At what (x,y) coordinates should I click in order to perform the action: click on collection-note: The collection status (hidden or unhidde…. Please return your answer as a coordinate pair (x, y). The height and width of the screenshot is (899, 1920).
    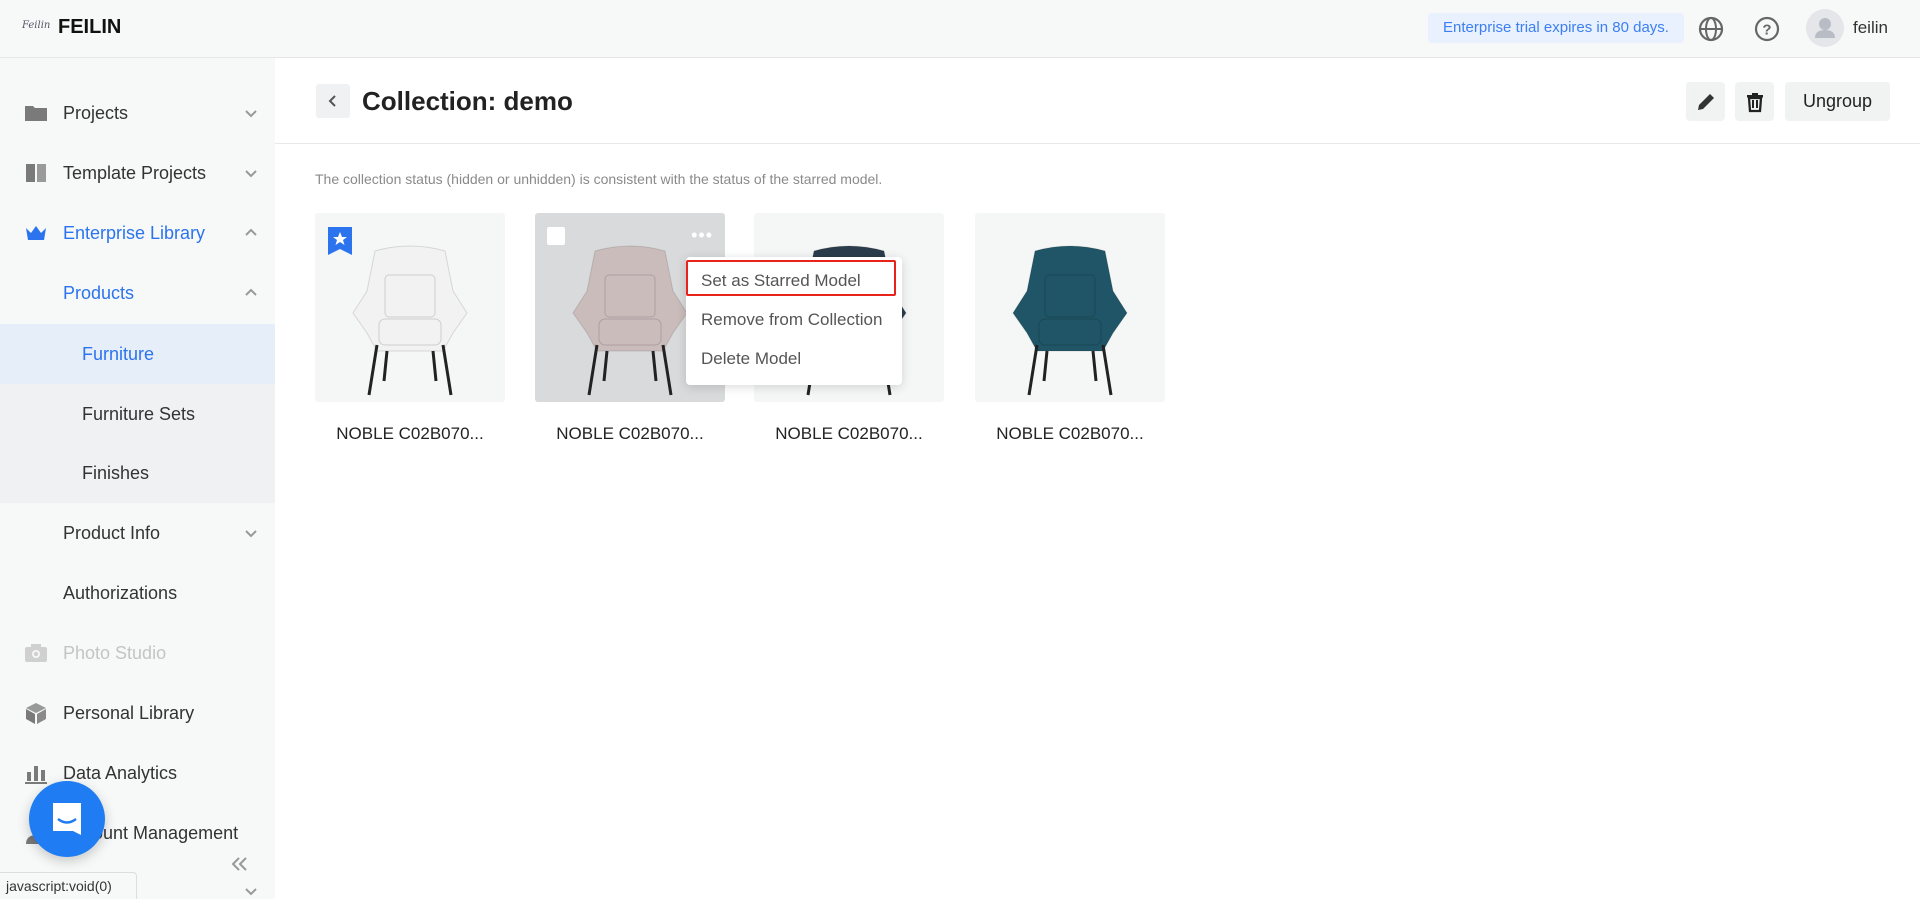
    Looking at the image, I should click on (599, 179).